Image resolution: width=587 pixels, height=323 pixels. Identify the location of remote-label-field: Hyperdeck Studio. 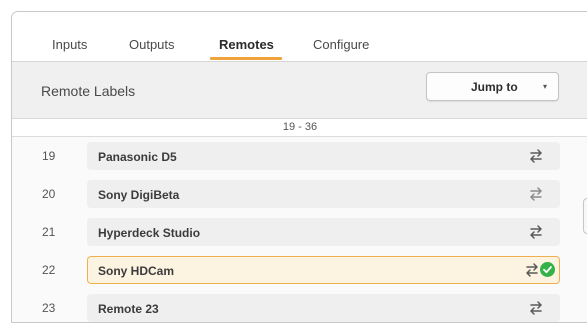
(323, 232).